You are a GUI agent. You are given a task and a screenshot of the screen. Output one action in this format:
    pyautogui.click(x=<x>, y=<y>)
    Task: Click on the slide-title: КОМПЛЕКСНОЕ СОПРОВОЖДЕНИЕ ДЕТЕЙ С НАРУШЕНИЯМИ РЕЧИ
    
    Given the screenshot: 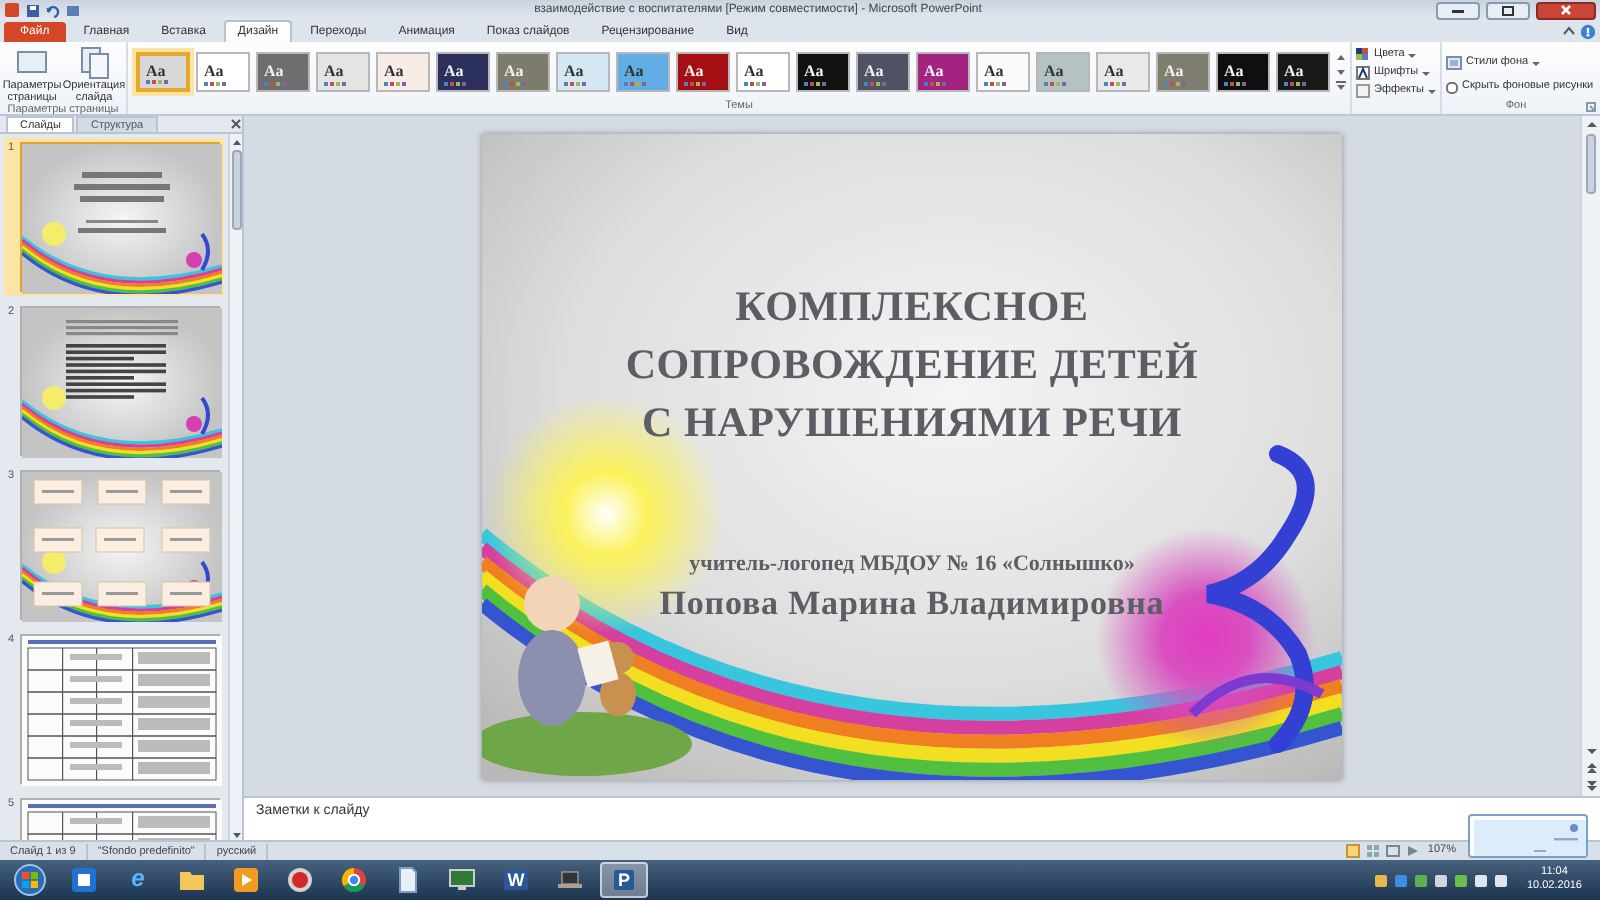 What is the action you would take?
    pyautogui.click(x=912, y=364)
    